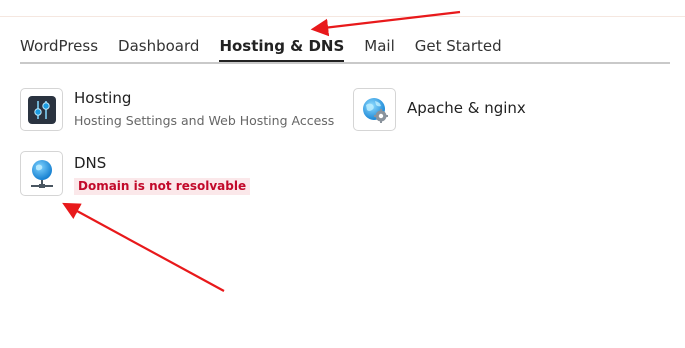  What do you see at coordinates (342, 8) in the screenshot?
I see `top-bar` at bounding box center [342, 8].